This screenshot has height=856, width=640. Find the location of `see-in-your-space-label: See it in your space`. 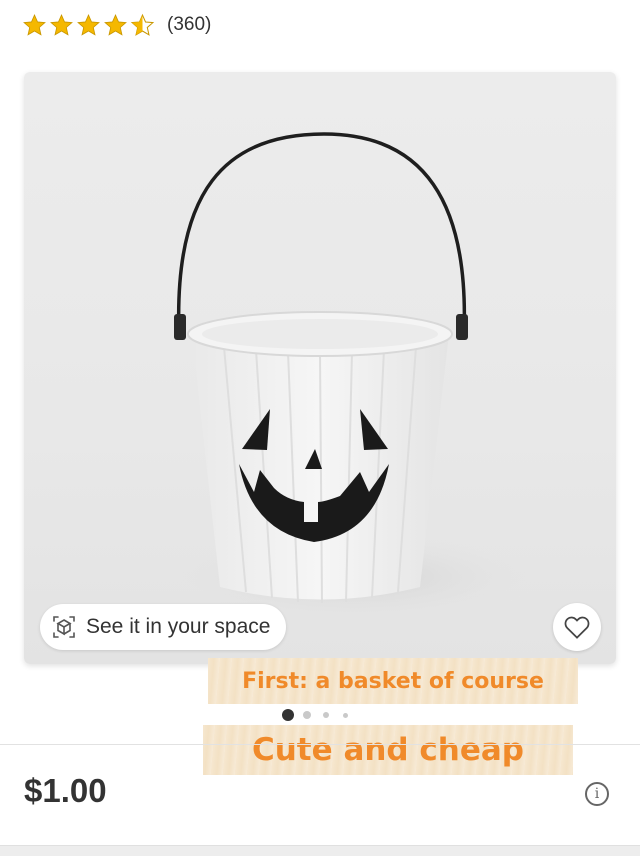

see-in-your-space-label: See it in your space is located at coordinates (178, 626).